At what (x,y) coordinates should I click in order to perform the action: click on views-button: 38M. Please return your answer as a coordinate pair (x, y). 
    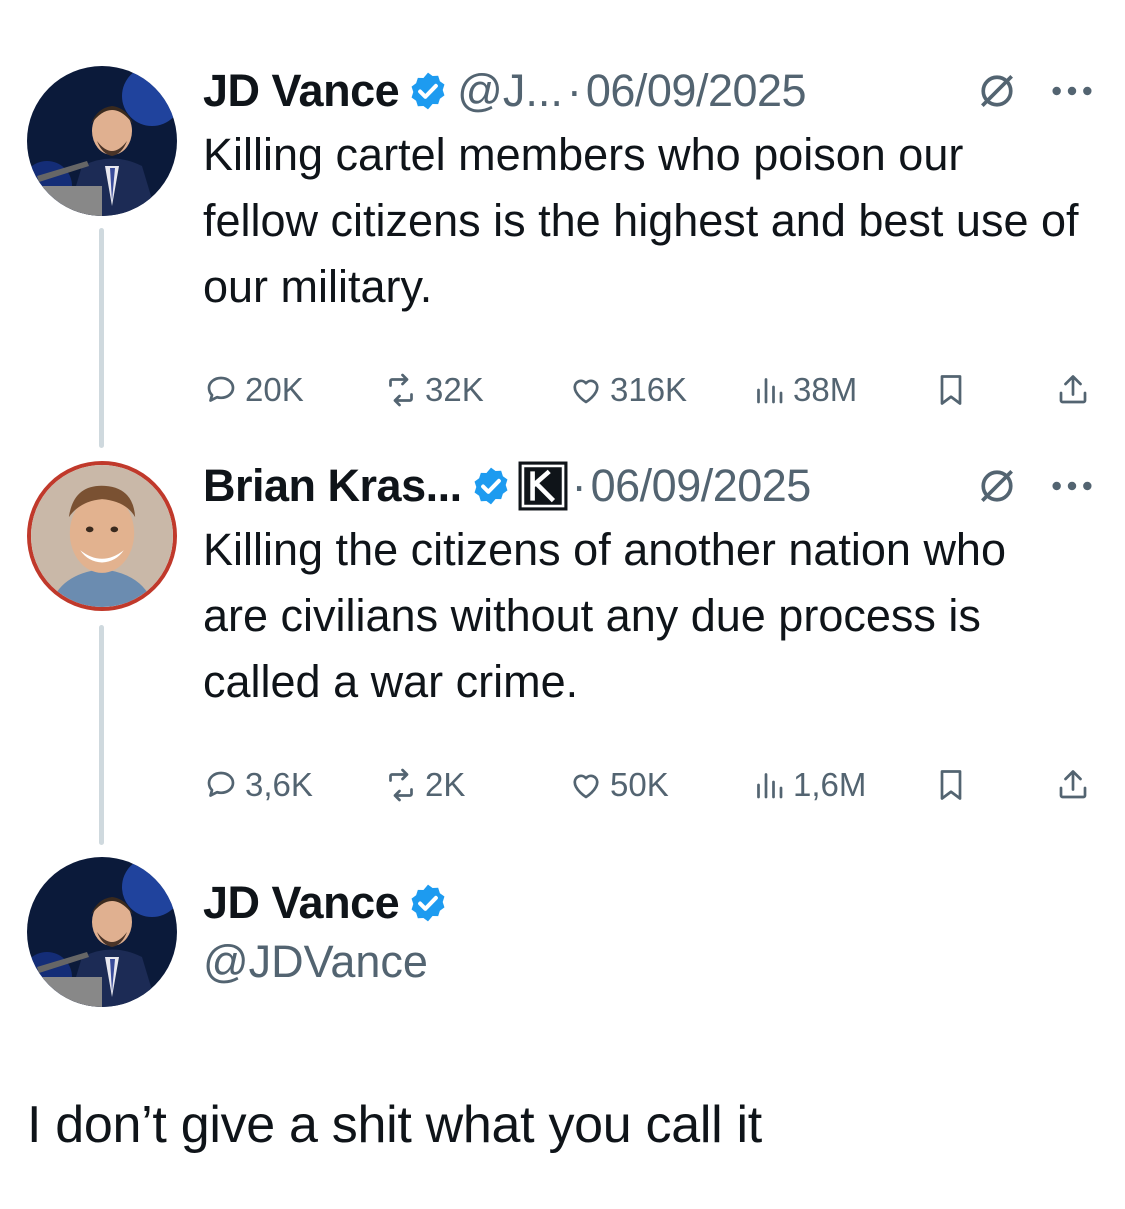
    Looking at the image, I should click on (804, 390).